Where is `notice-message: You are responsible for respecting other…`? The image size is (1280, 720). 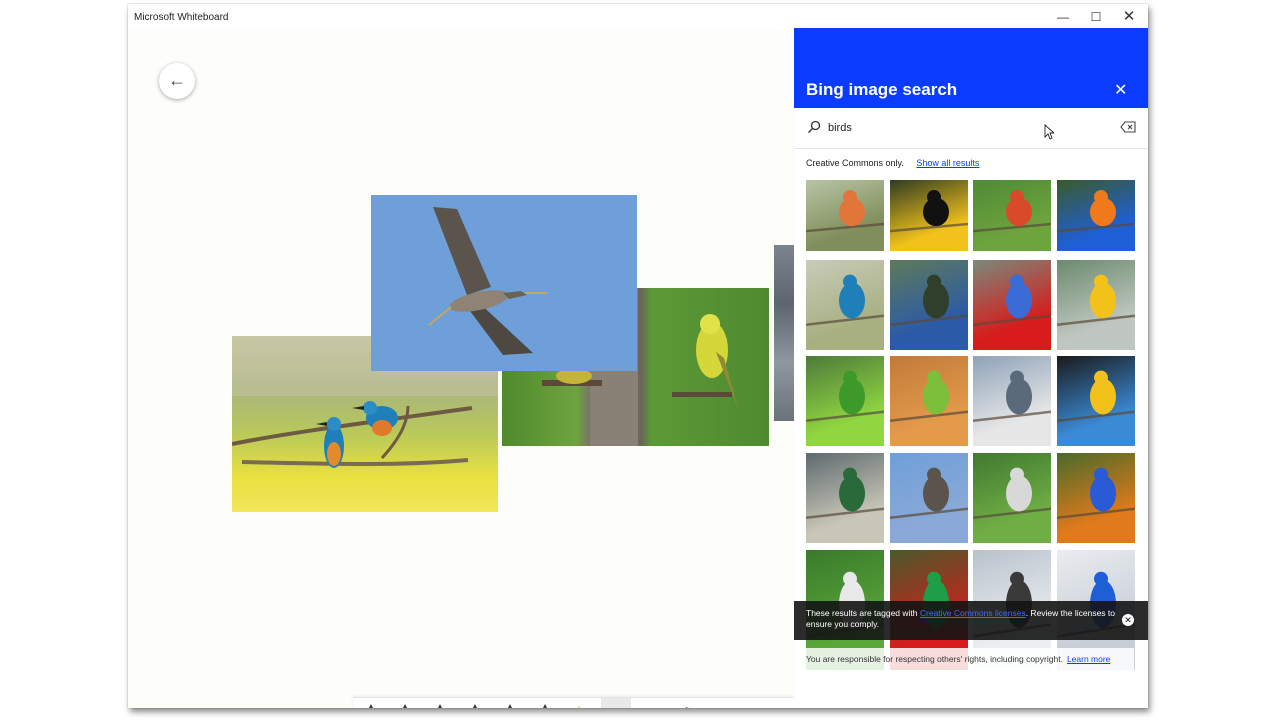 notice-message: You are responsible for respecting other… is located at coordinates (934, 659).